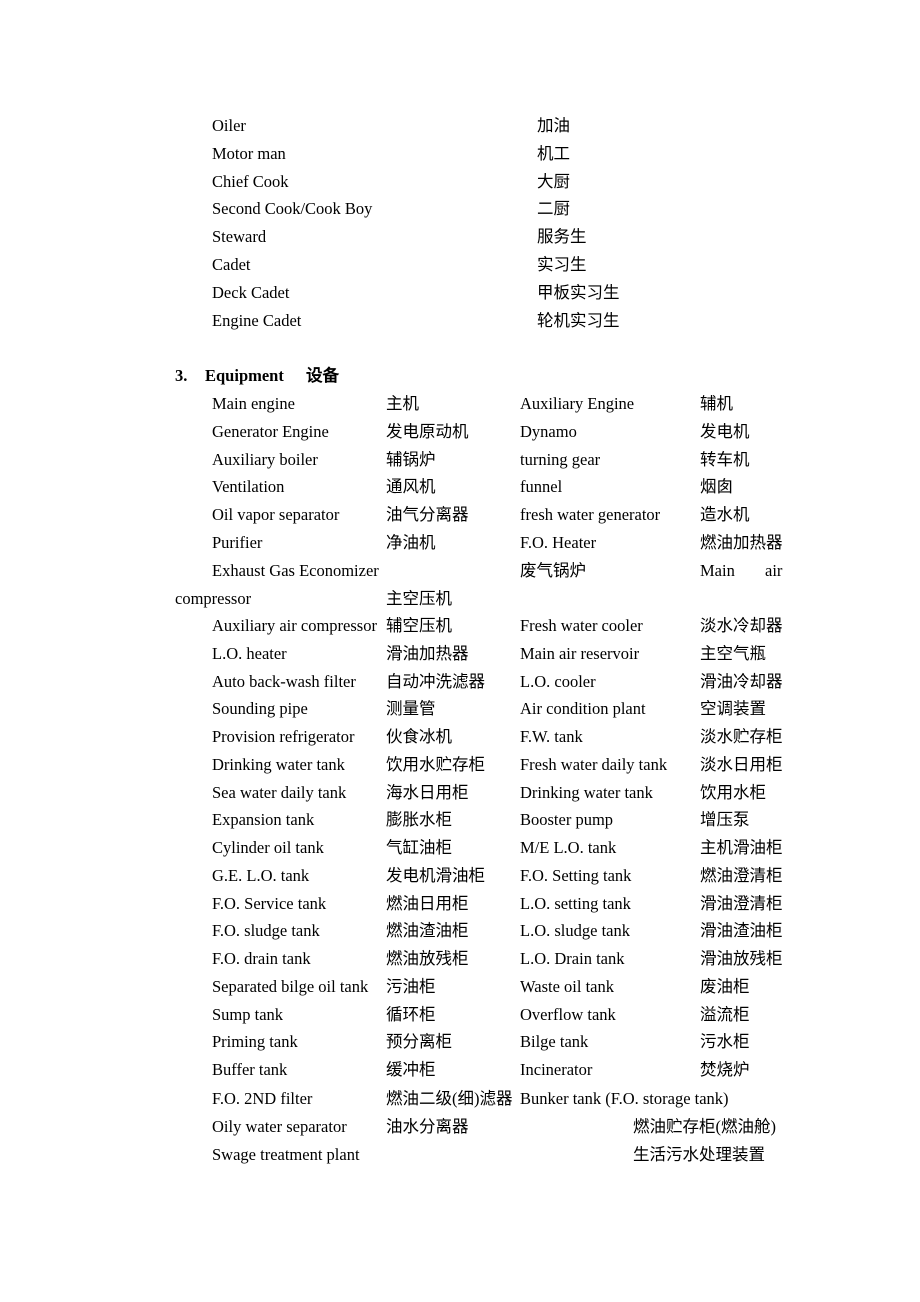 This screenshot has height=1302, width=920. What do you see at coordinates (725, 1042) in the screenshot?
I see `term-zh: 污水柜` at bounding box center [725, 1042].